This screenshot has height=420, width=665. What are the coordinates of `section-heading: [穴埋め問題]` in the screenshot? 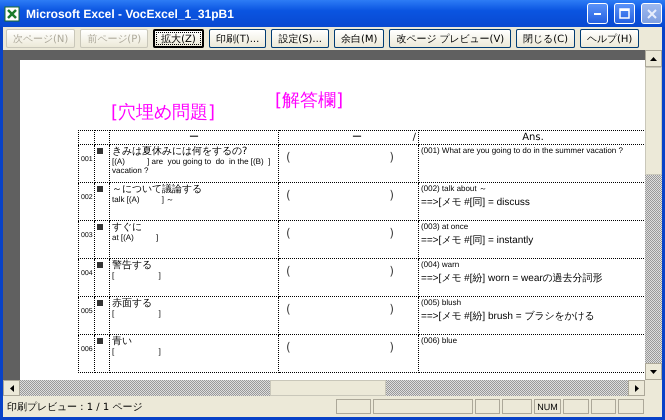 It's located at (163, 112).